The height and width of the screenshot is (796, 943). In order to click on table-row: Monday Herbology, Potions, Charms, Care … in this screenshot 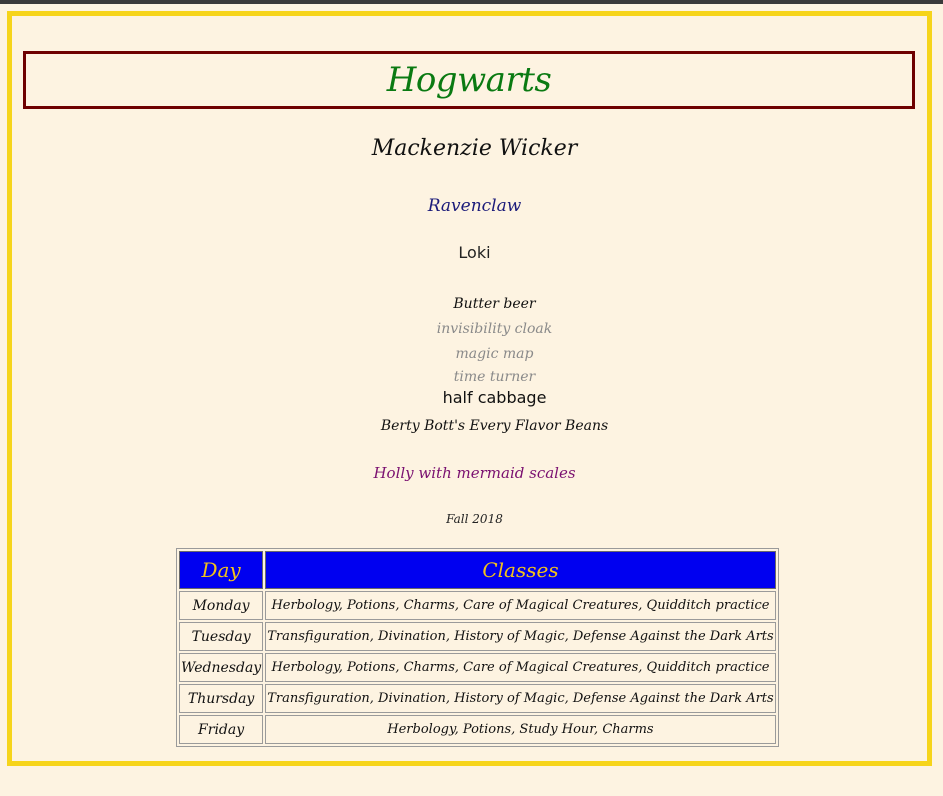, I will do `click(477, 605)`.